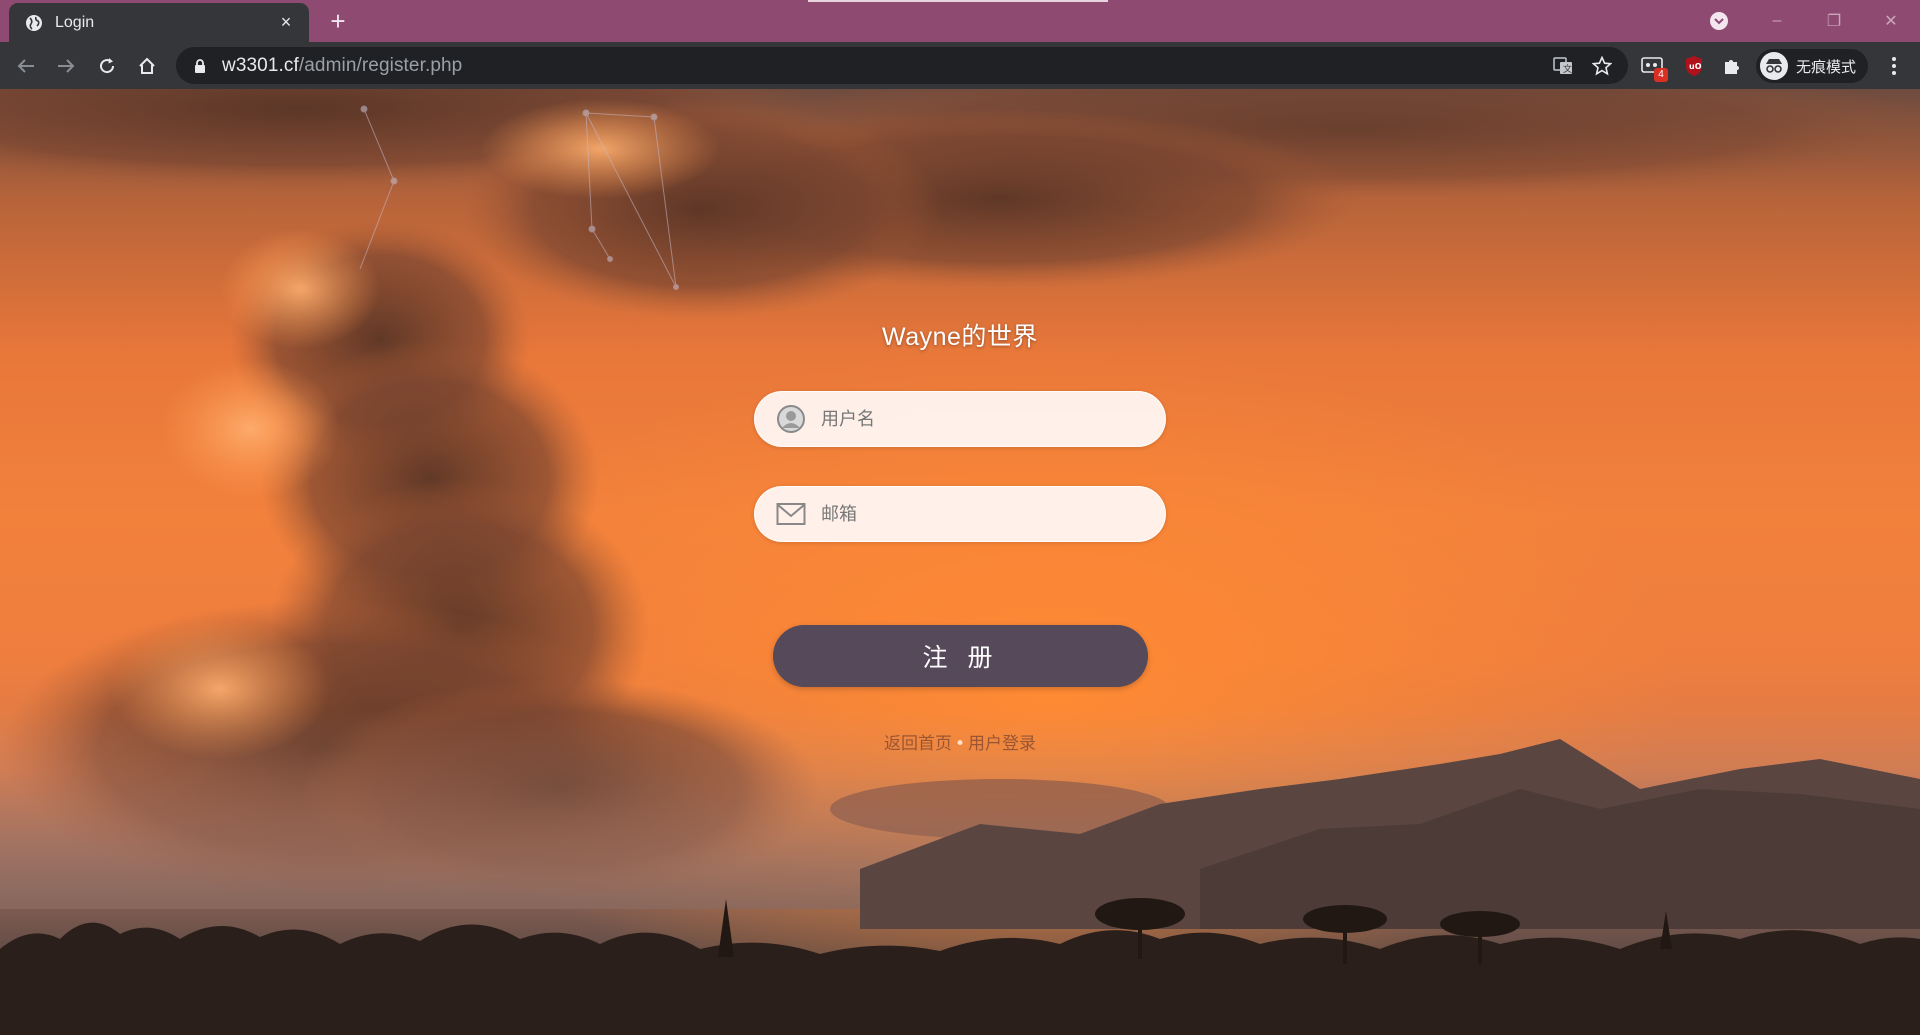 The image size is (1920, 1035). I want to click on user-avatar-icon, so click(791, 419).